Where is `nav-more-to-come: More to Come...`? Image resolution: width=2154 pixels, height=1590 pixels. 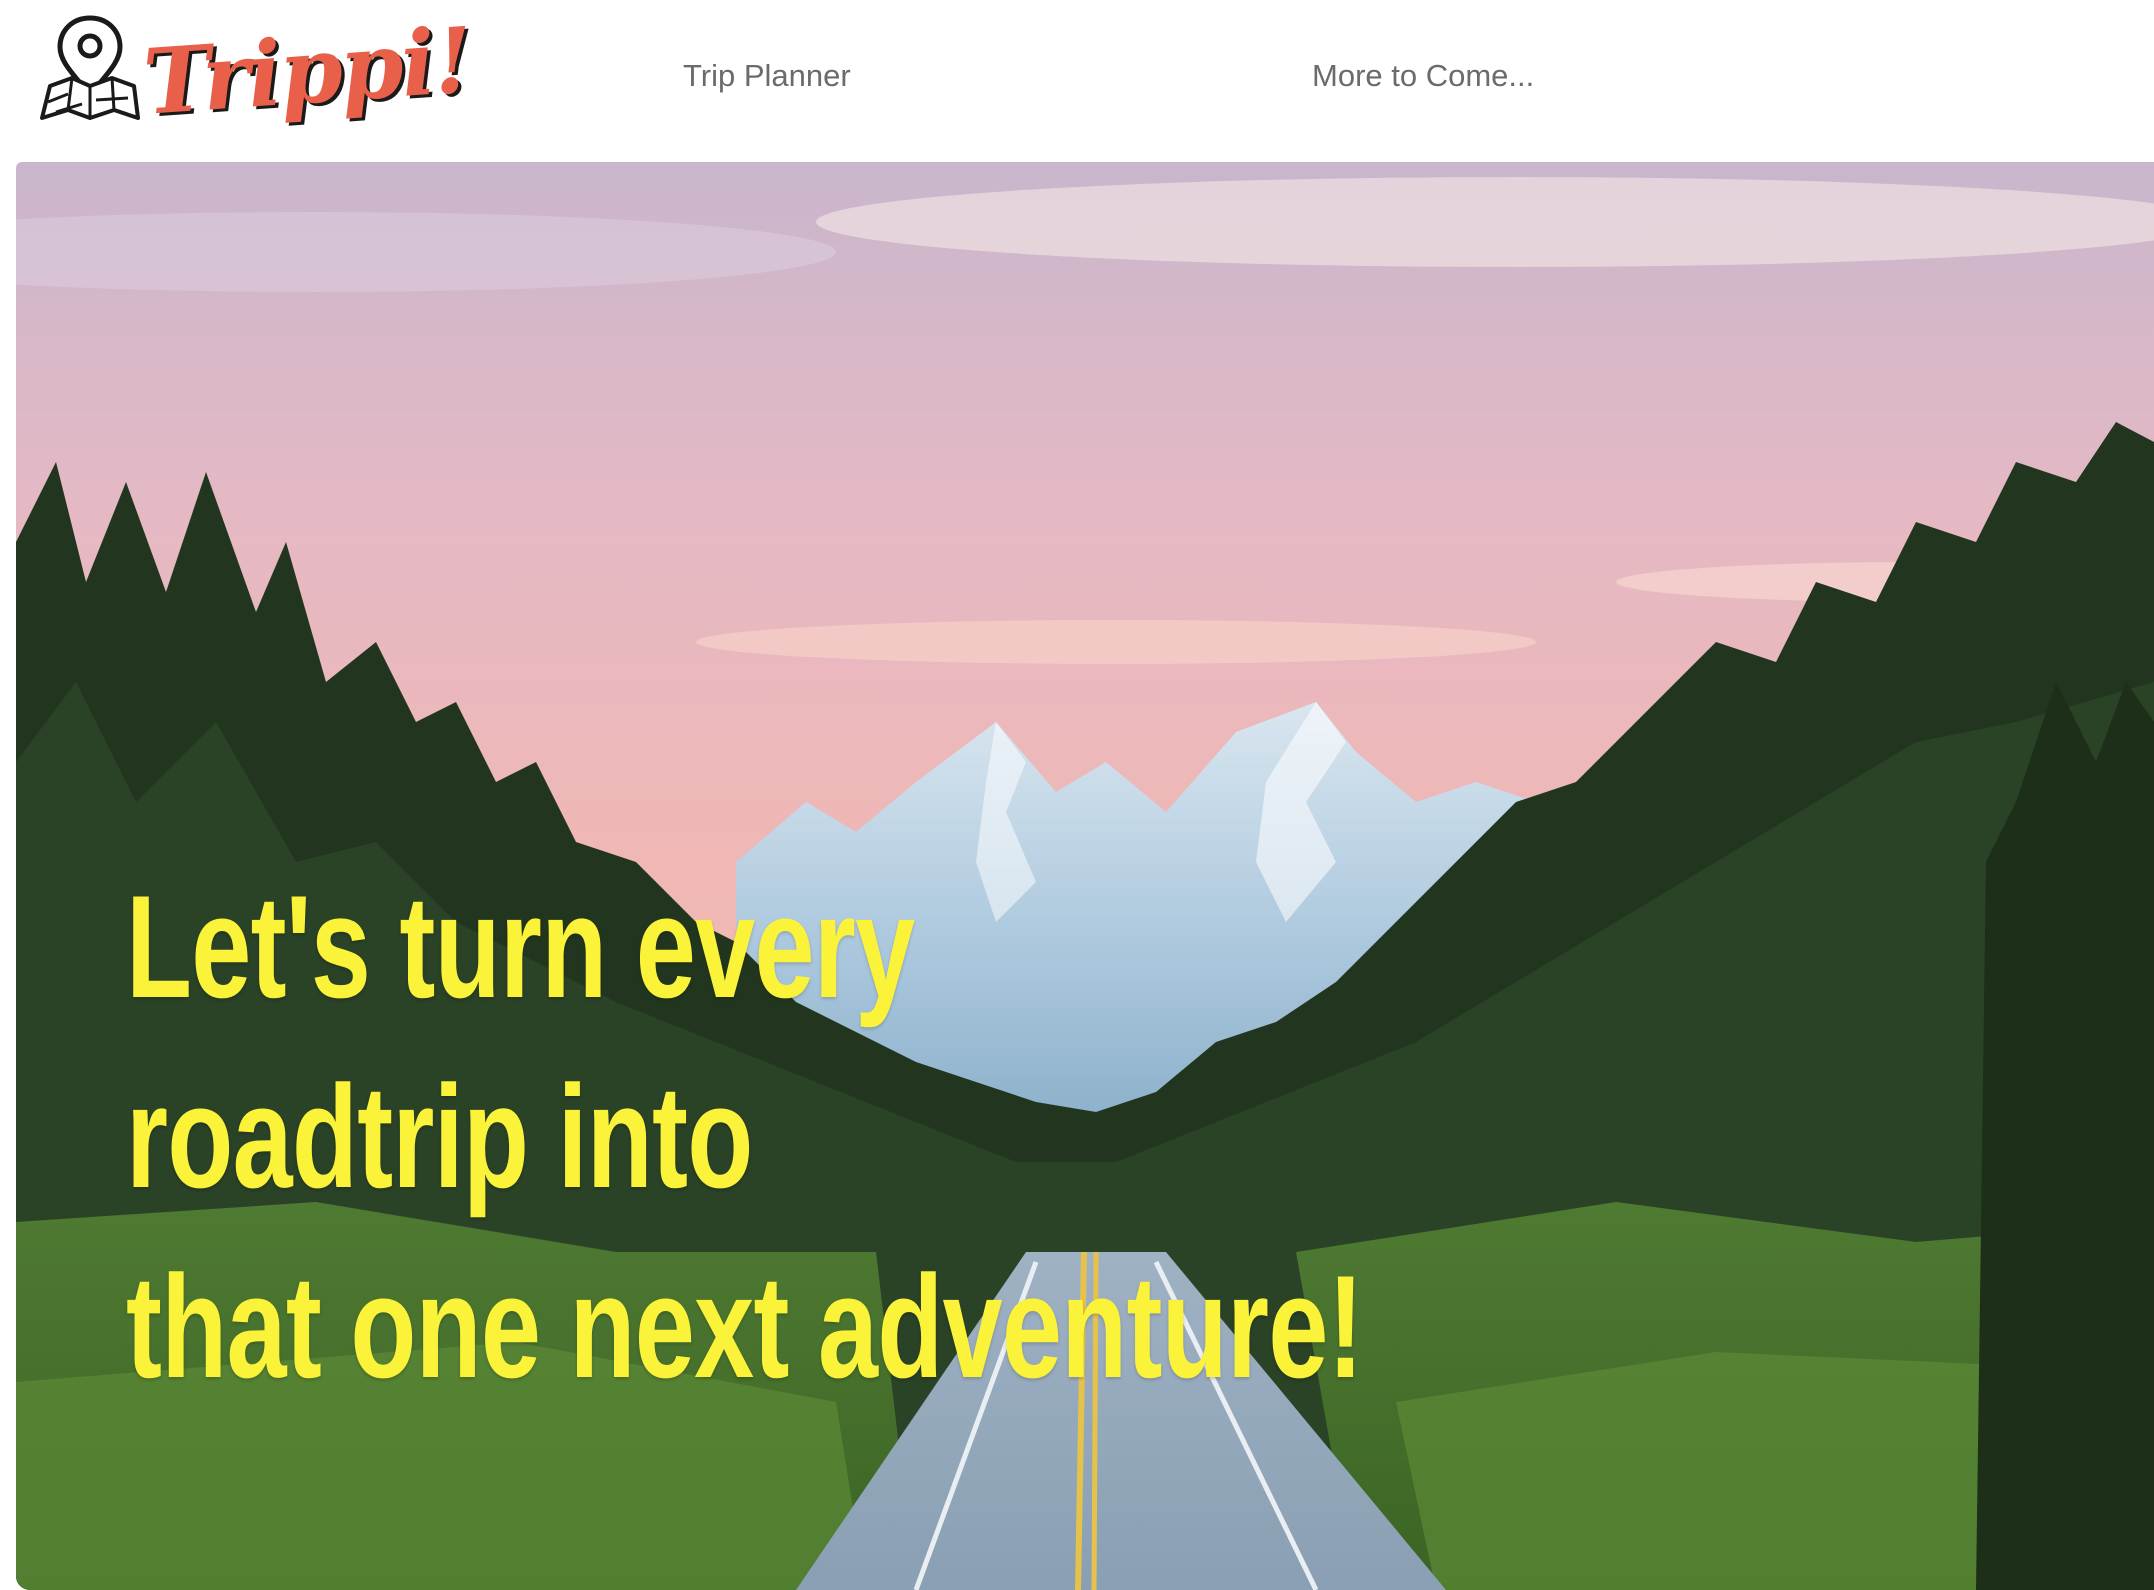 nav-more-to-come: More to Come... is located at coordinates (1423, 76).